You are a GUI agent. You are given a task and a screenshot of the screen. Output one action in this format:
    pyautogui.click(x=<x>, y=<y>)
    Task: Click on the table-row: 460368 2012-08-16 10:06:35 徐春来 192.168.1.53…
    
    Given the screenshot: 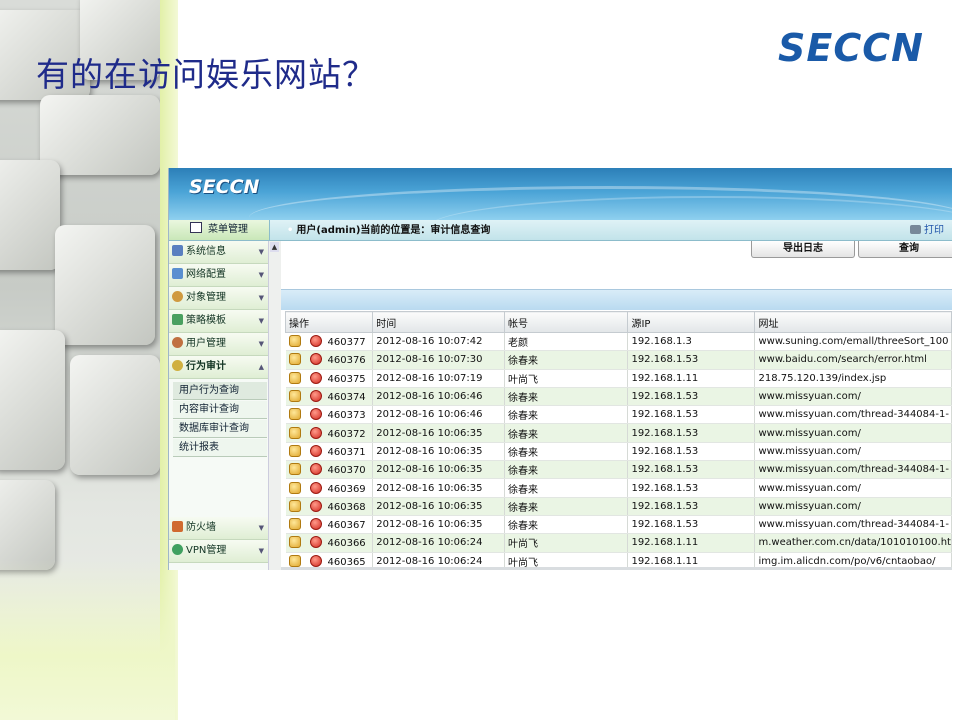 What is the action you would take?
    pyautogui.click(x=618, y=506)
    